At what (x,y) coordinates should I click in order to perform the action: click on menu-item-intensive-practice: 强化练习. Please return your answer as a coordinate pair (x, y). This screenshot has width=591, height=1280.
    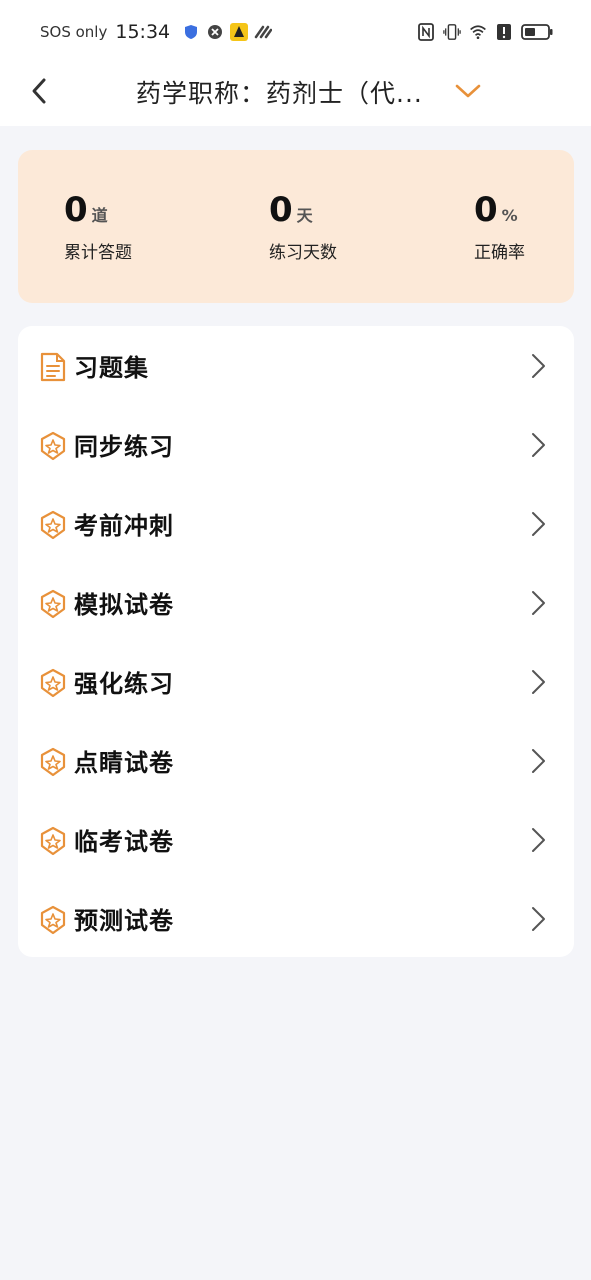
    Looking at the image, I should click on (296, 681).